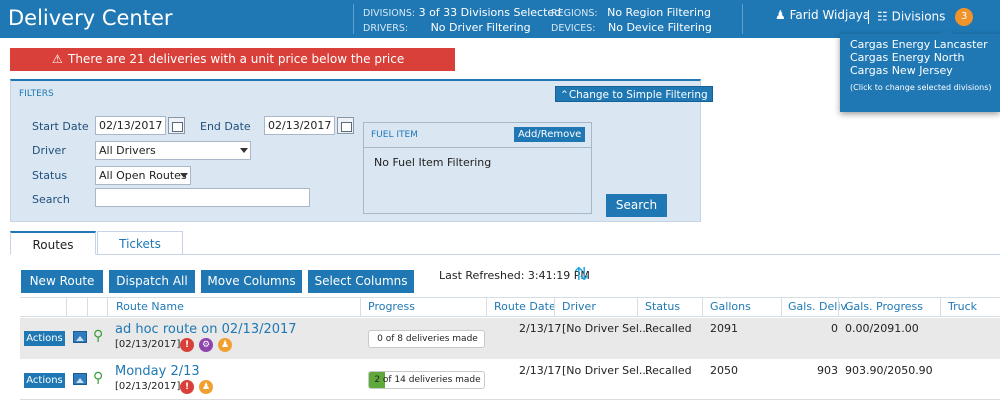 Image resolution: width=1000 pixels, height=404 pixels. I want to click on progress-text: 2 of 14 deliveries made, so click(427, 380).